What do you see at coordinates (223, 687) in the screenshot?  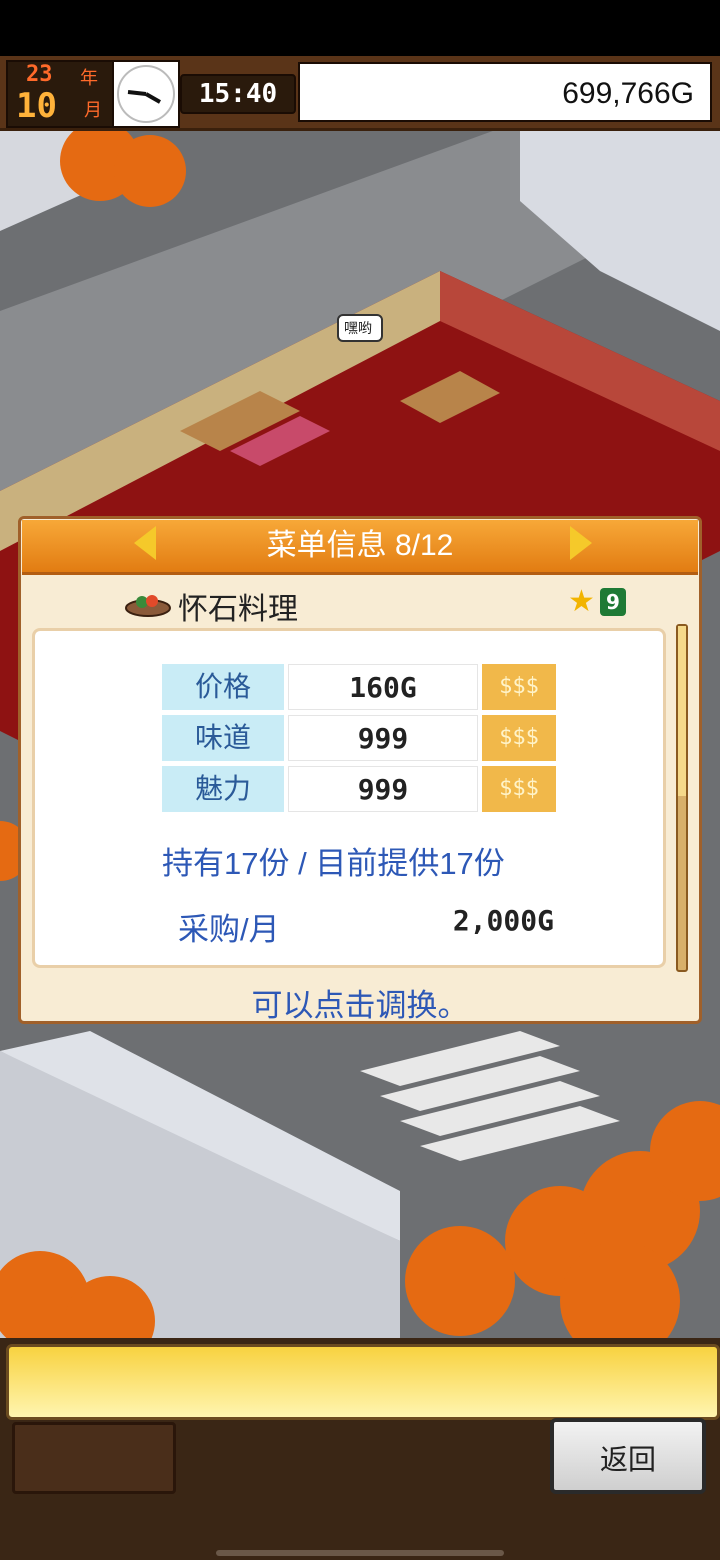 I see `price-label: 价格` at bounding box center [223, 687].